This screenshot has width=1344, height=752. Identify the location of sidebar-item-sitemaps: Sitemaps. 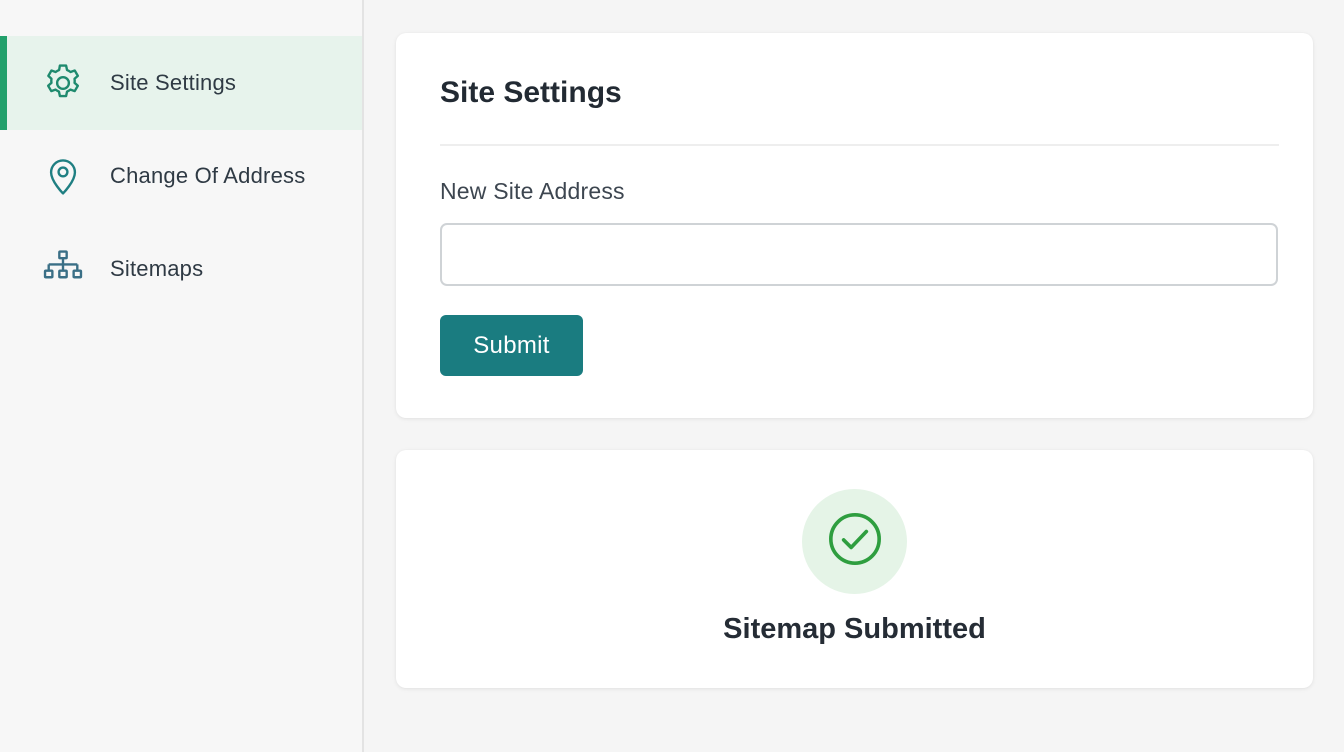
(181, 269).